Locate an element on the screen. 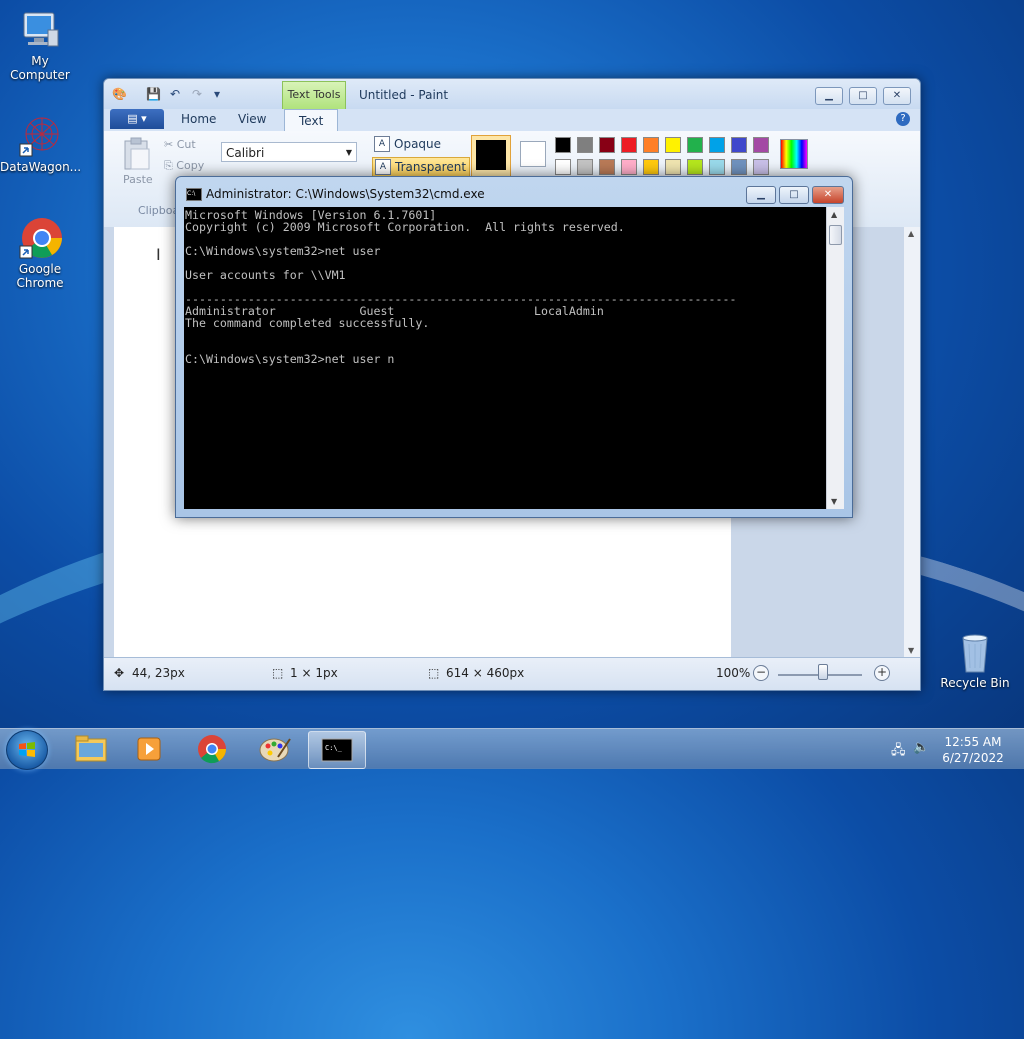 This screenshot has width=1024, height=1039. taskbar-explorer is located at coordinates (90, 749).